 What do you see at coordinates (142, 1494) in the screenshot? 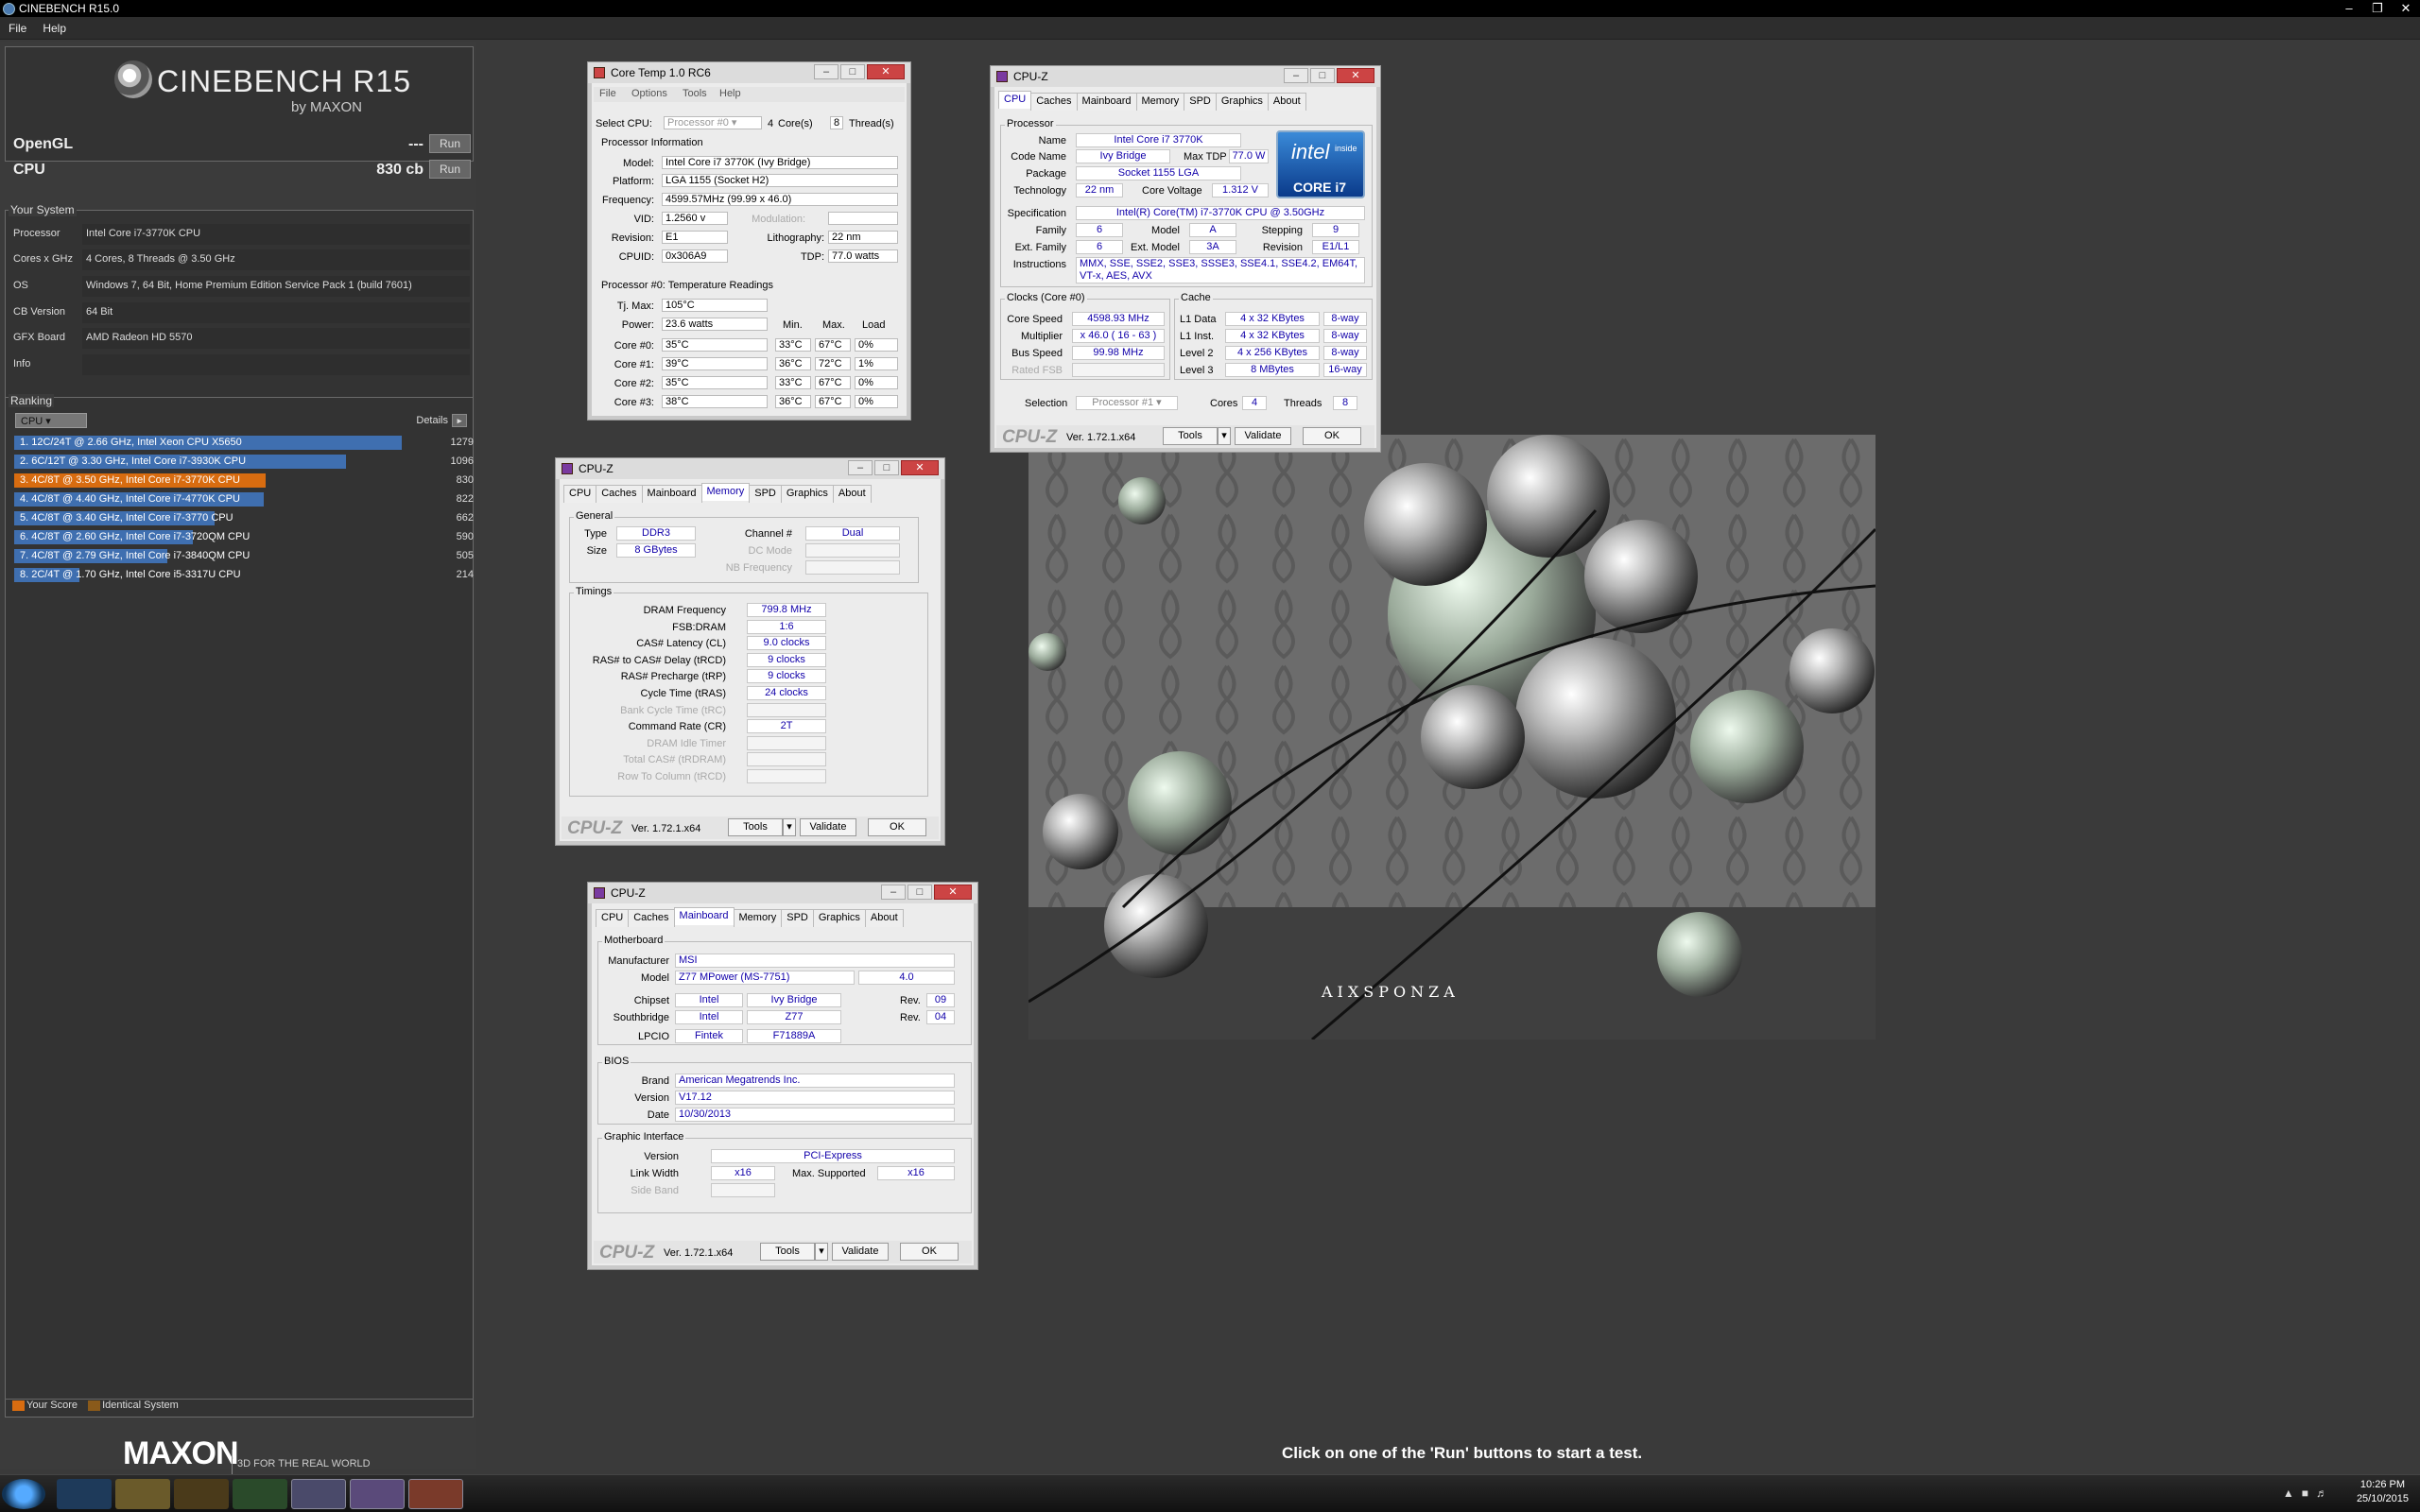
I see `file-explorer-icon` at bounding box center [142, 1494].